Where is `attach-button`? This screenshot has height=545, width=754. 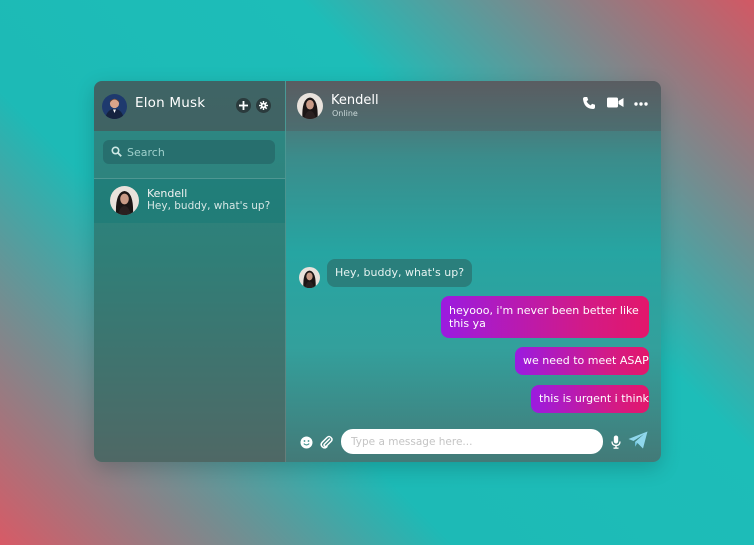
attach-button is located at coordinates (326, 443).